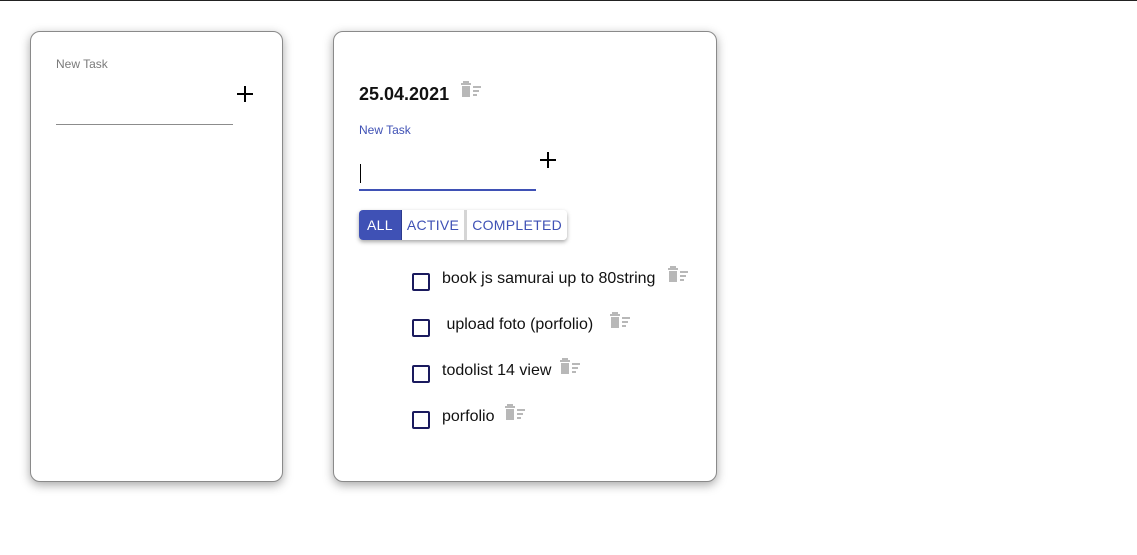  Describe the element at coordinates (434, 225) in the screenshot. I see `filter-active-button: ACTIVE` at that location.